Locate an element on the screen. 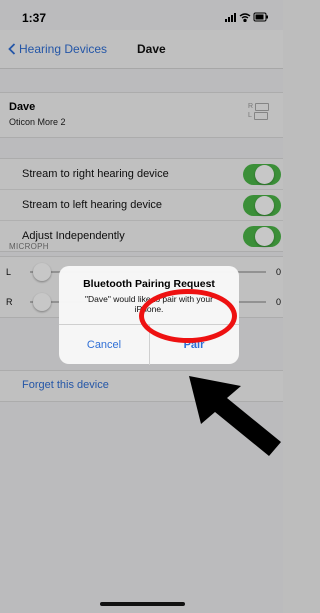  highlight-circle is located at coordinates (188, 316).